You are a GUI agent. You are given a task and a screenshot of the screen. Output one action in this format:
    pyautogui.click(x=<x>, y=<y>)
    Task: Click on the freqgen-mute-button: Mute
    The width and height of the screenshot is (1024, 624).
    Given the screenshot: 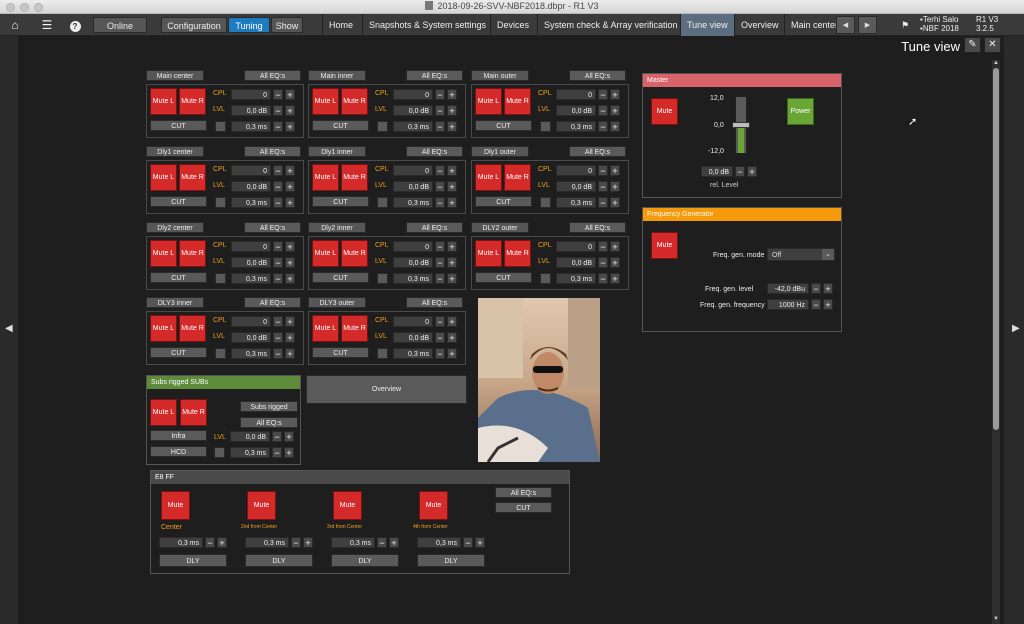 What is the action you would take?
    pyautogui.click(x=664, y=245)
    